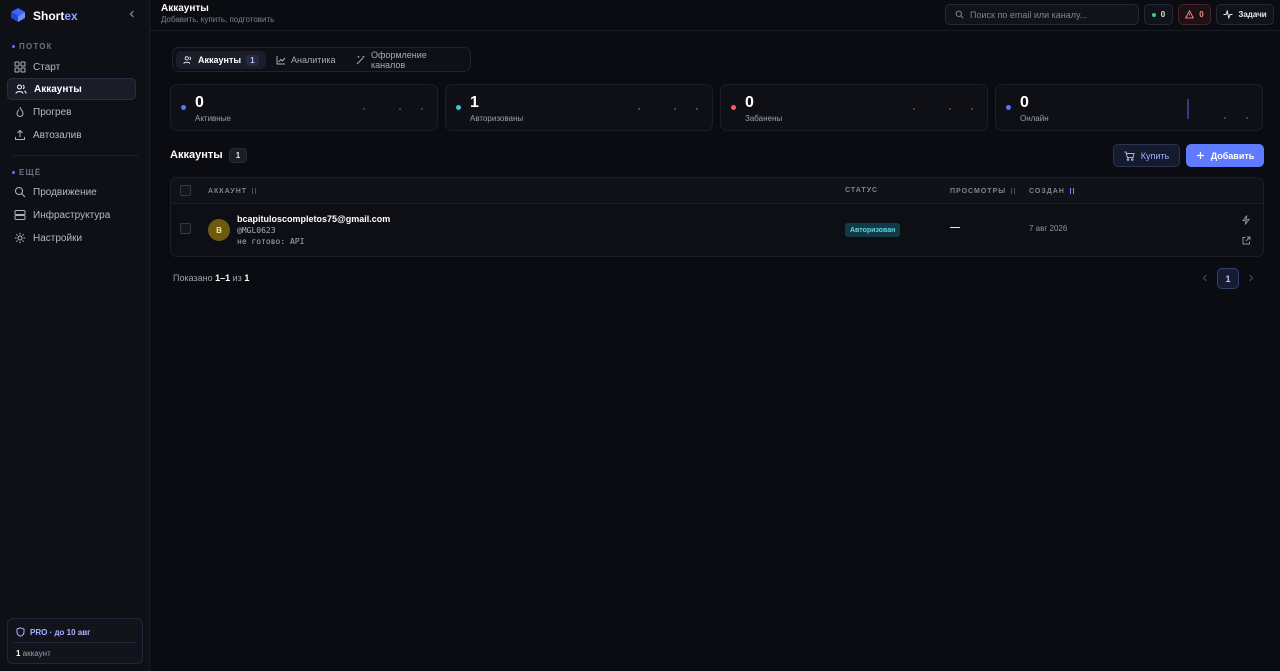  I want to click on tab-channel-design: Оформление каналов, so click(409, 60).